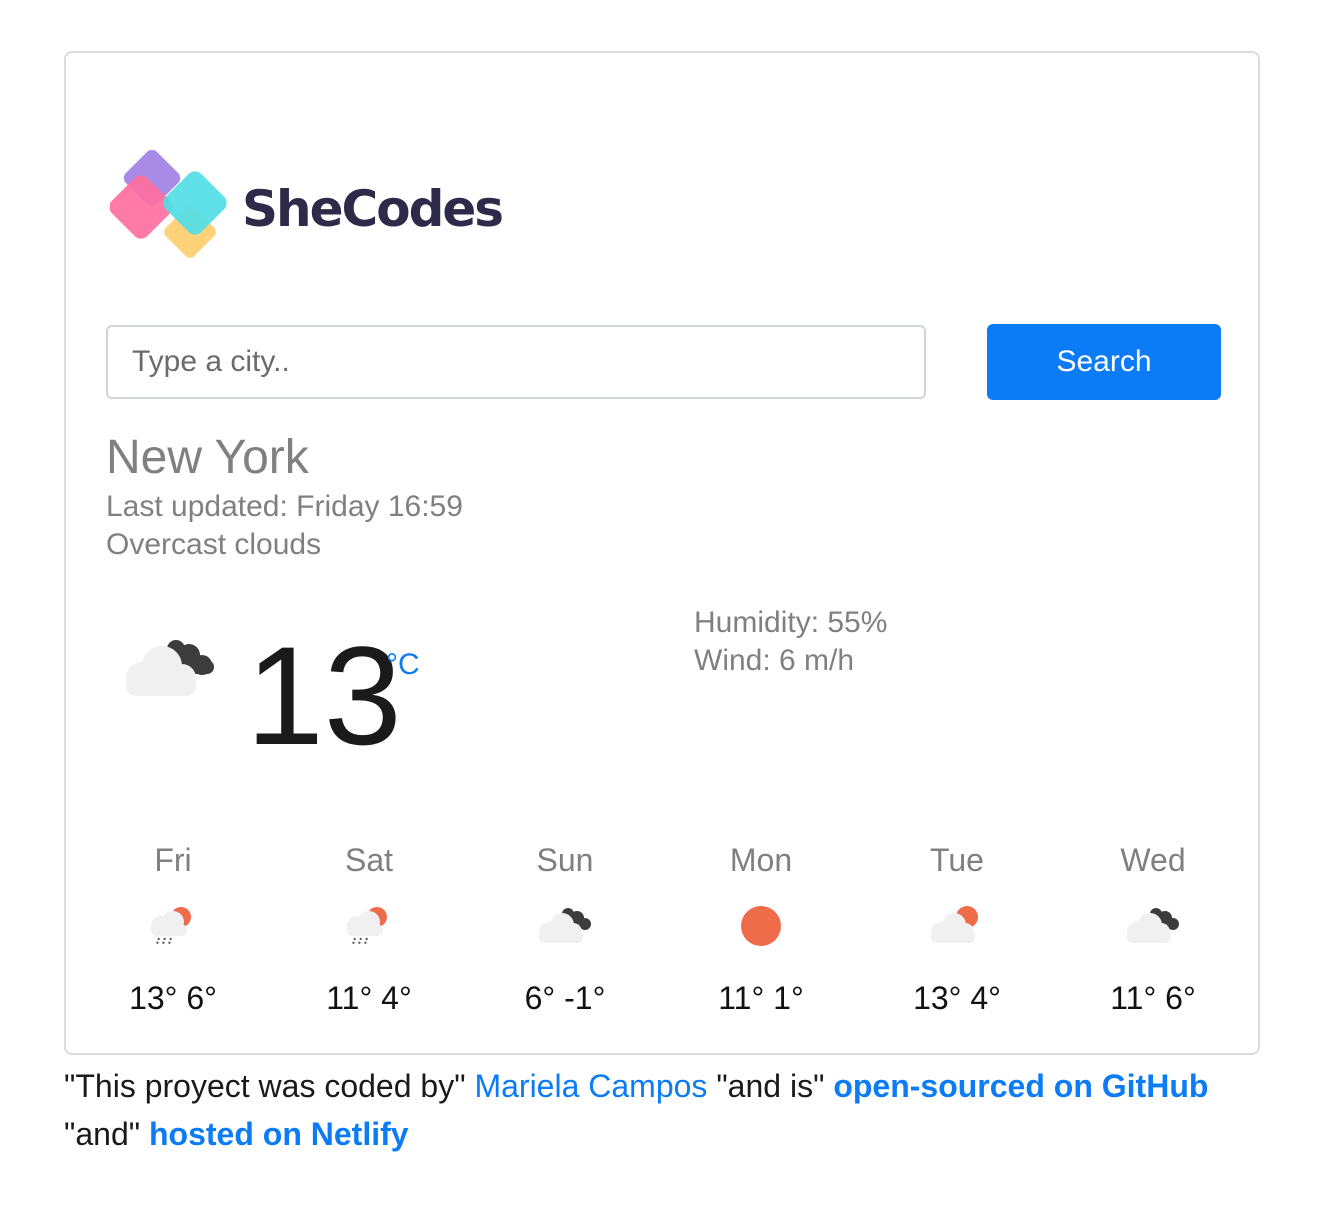  I want to click on forecast-day-name: Sun, so click(565, 860).